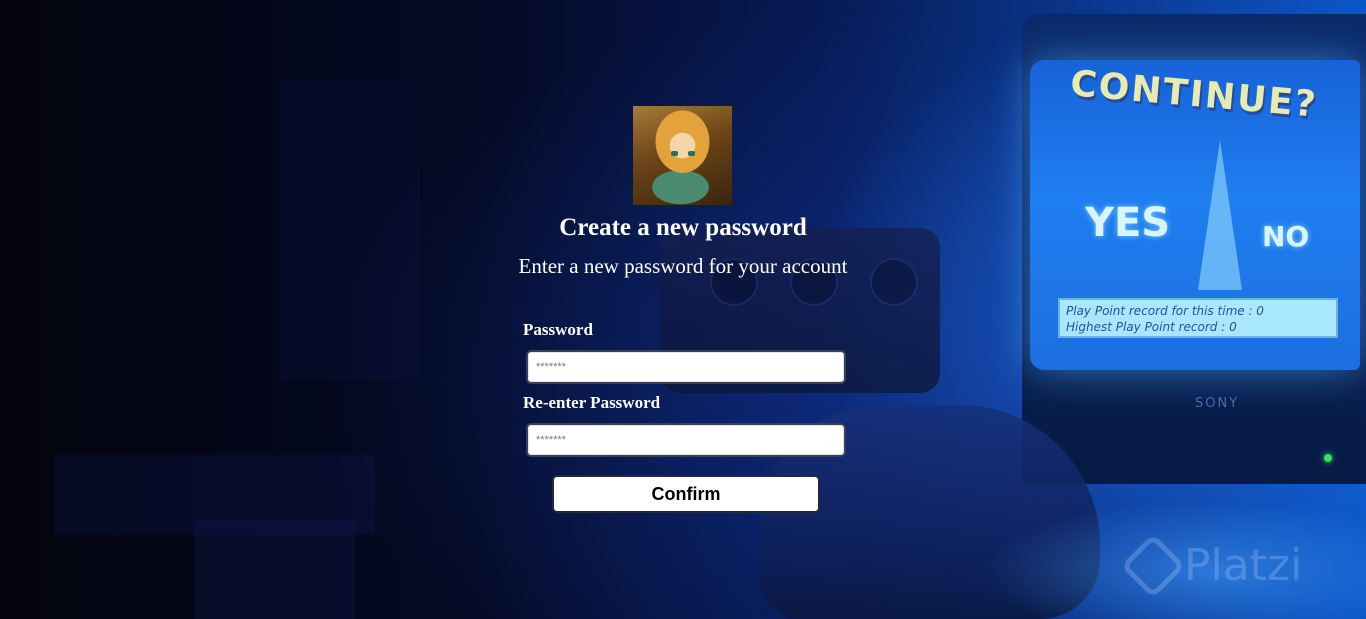 The image size is (1366, 619). Describe the element at coordinates (1328, 458) in the screenshot. I see `tv-power-led` at that location.